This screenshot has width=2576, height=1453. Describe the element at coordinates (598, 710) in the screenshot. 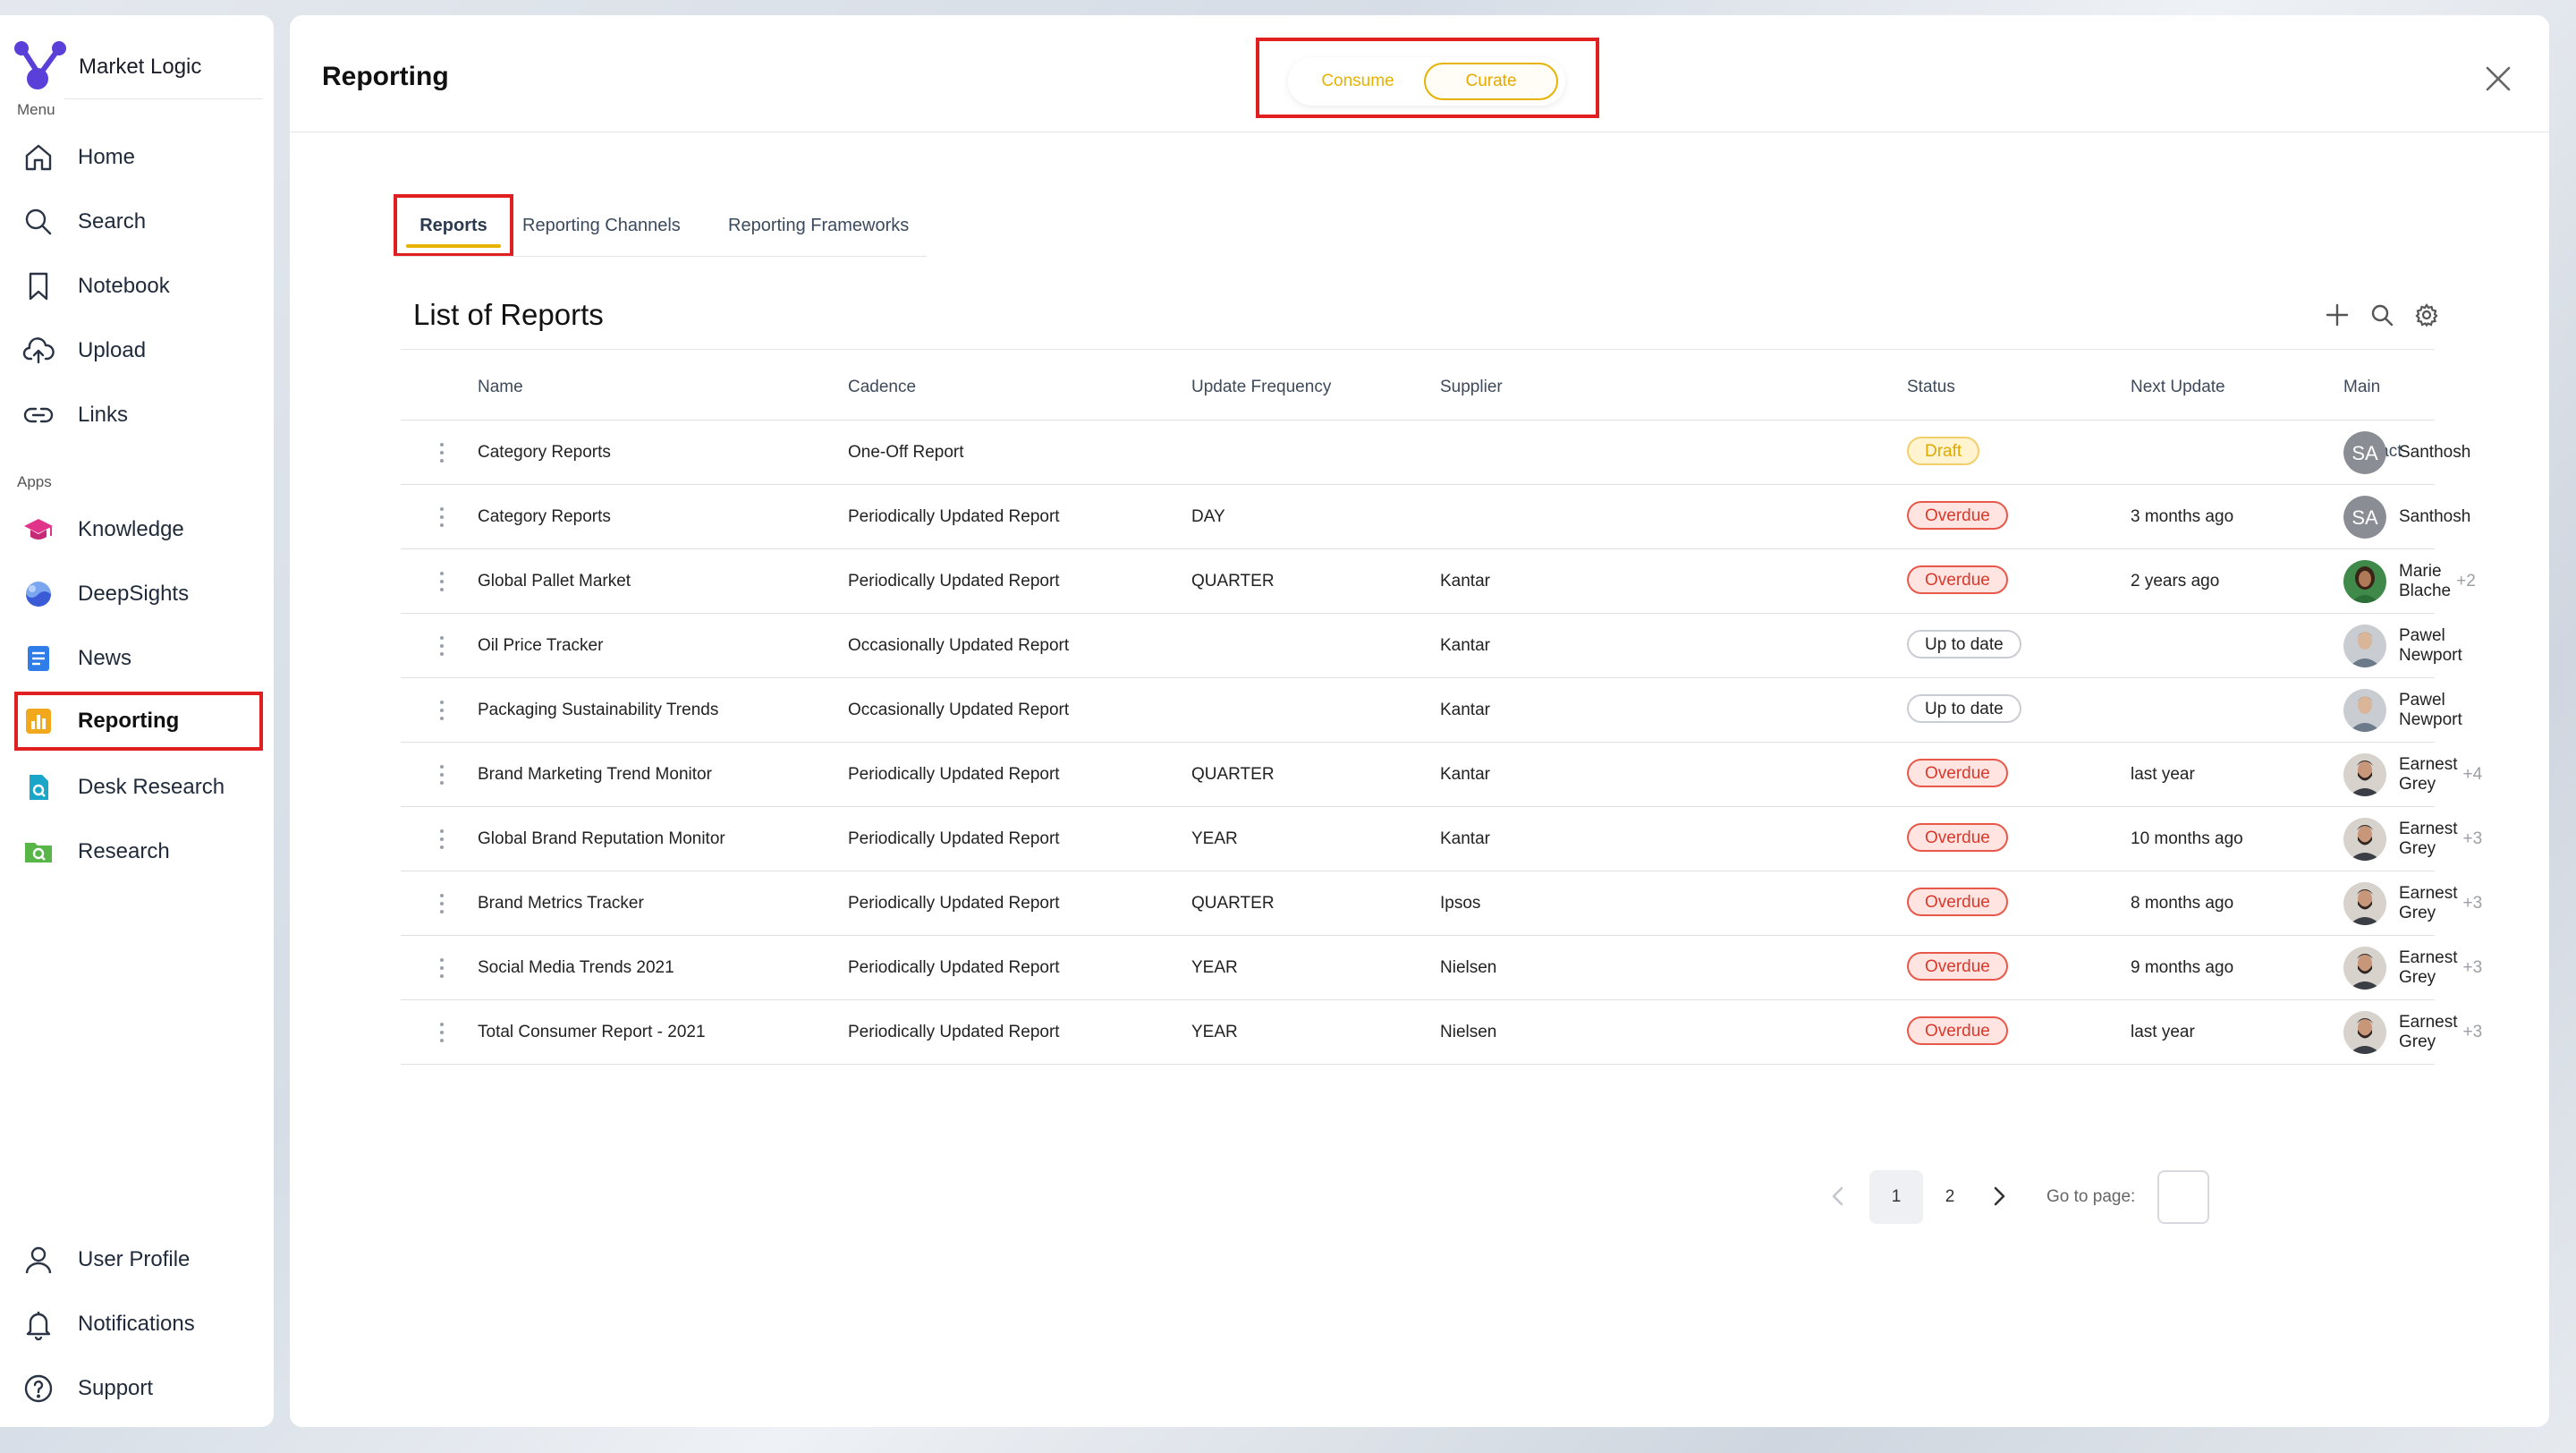

I see `report-name: Packaging Sustainability Trends` at that location.